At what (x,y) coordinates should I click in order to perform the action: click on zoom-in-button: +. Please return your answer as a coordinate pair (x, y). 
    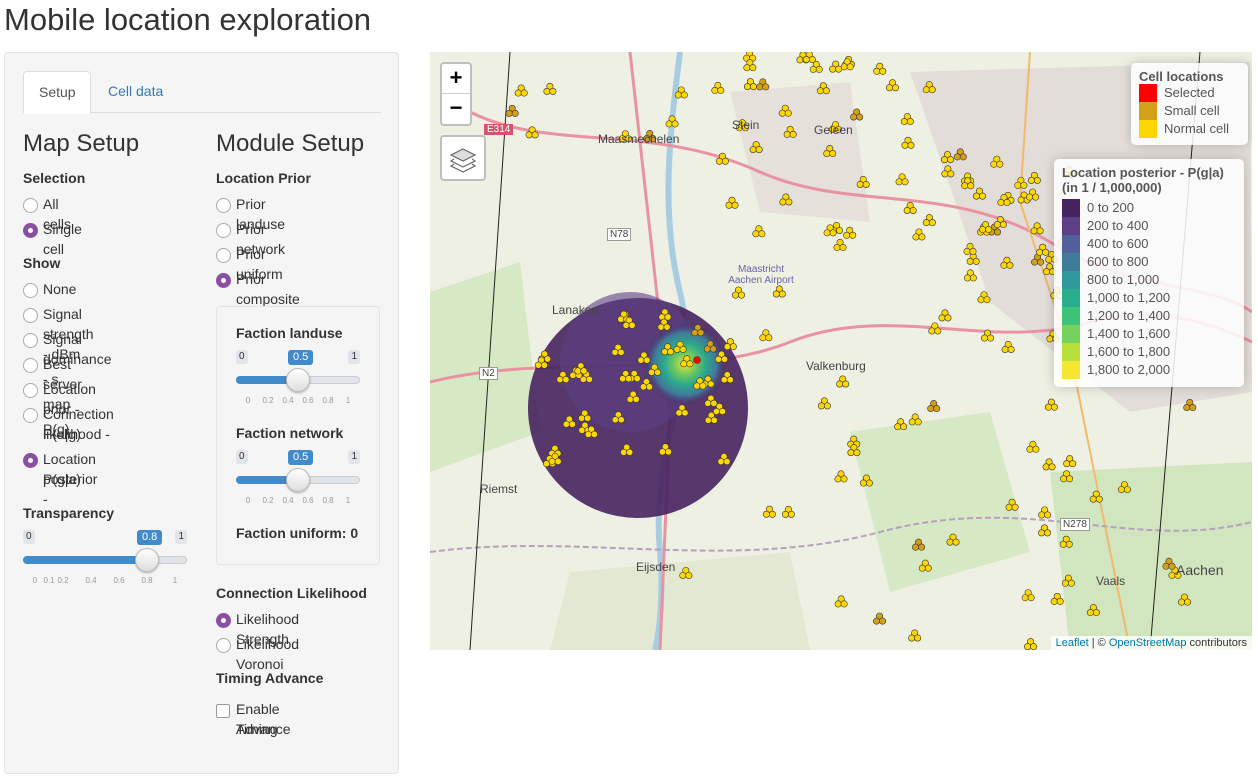
    Looking at the image, I should click on (456, 79).